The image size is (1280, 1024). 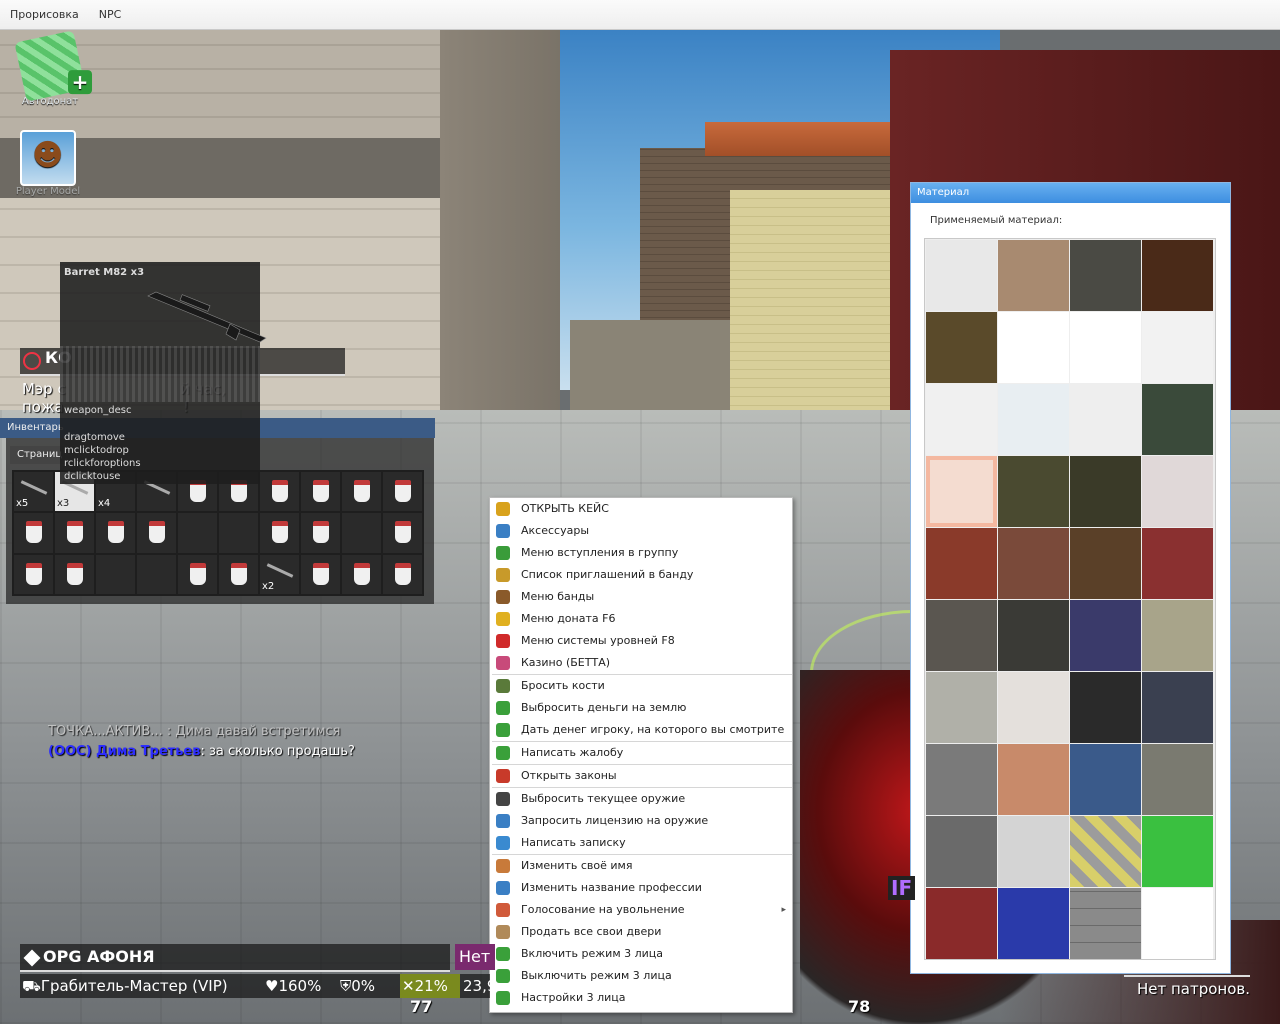 I want to click on context-menu-item: Выбросить деньги на землю, so click(x=641, y=708).